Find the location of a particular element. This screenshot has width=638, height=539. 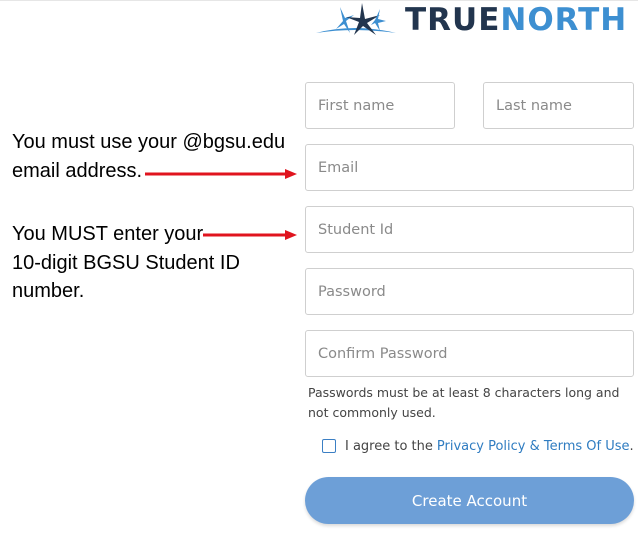

password-field is located at coordinates (469, 291).